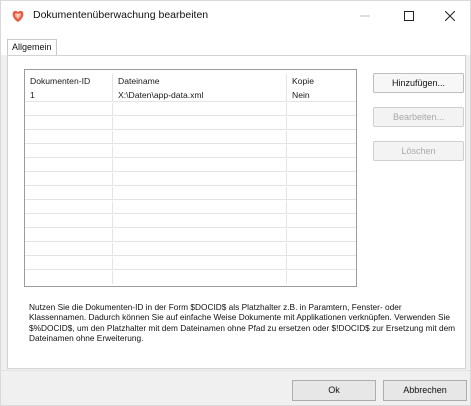 The height and width of the screenshot is (406, 471). I want to click on tab-allgemein: Allgemein, so click(32, 47).